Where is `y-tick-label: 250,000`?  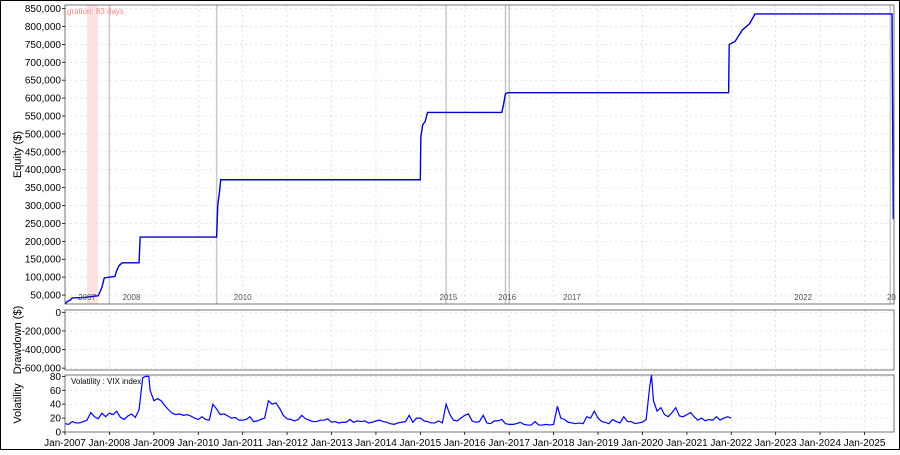
y-tick-label: 250,000 is located at coordinates (43, 224).